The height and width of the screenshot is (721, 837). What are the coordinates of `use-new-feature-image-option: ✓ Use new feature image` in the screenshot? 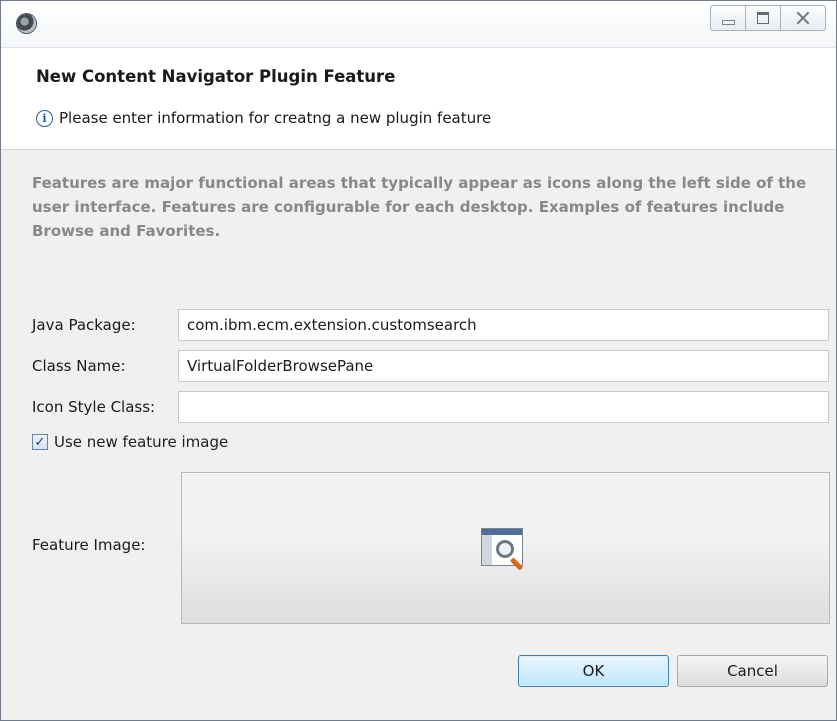 It's located at (130, 442).